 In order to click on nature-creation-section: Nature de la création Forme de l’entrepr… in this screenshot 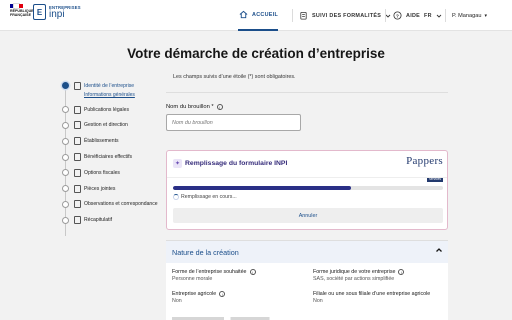, I will do `click(307, 280)`.